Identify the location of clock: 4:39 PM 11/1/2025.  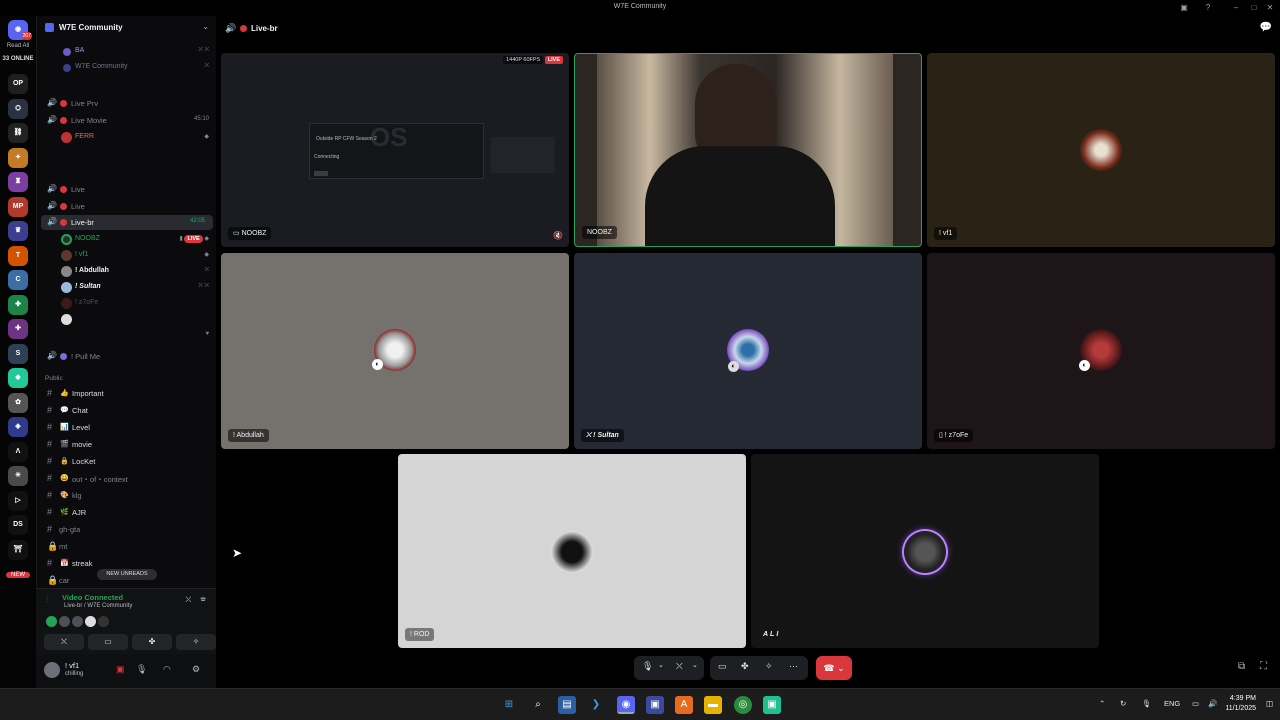
(1240, 704).